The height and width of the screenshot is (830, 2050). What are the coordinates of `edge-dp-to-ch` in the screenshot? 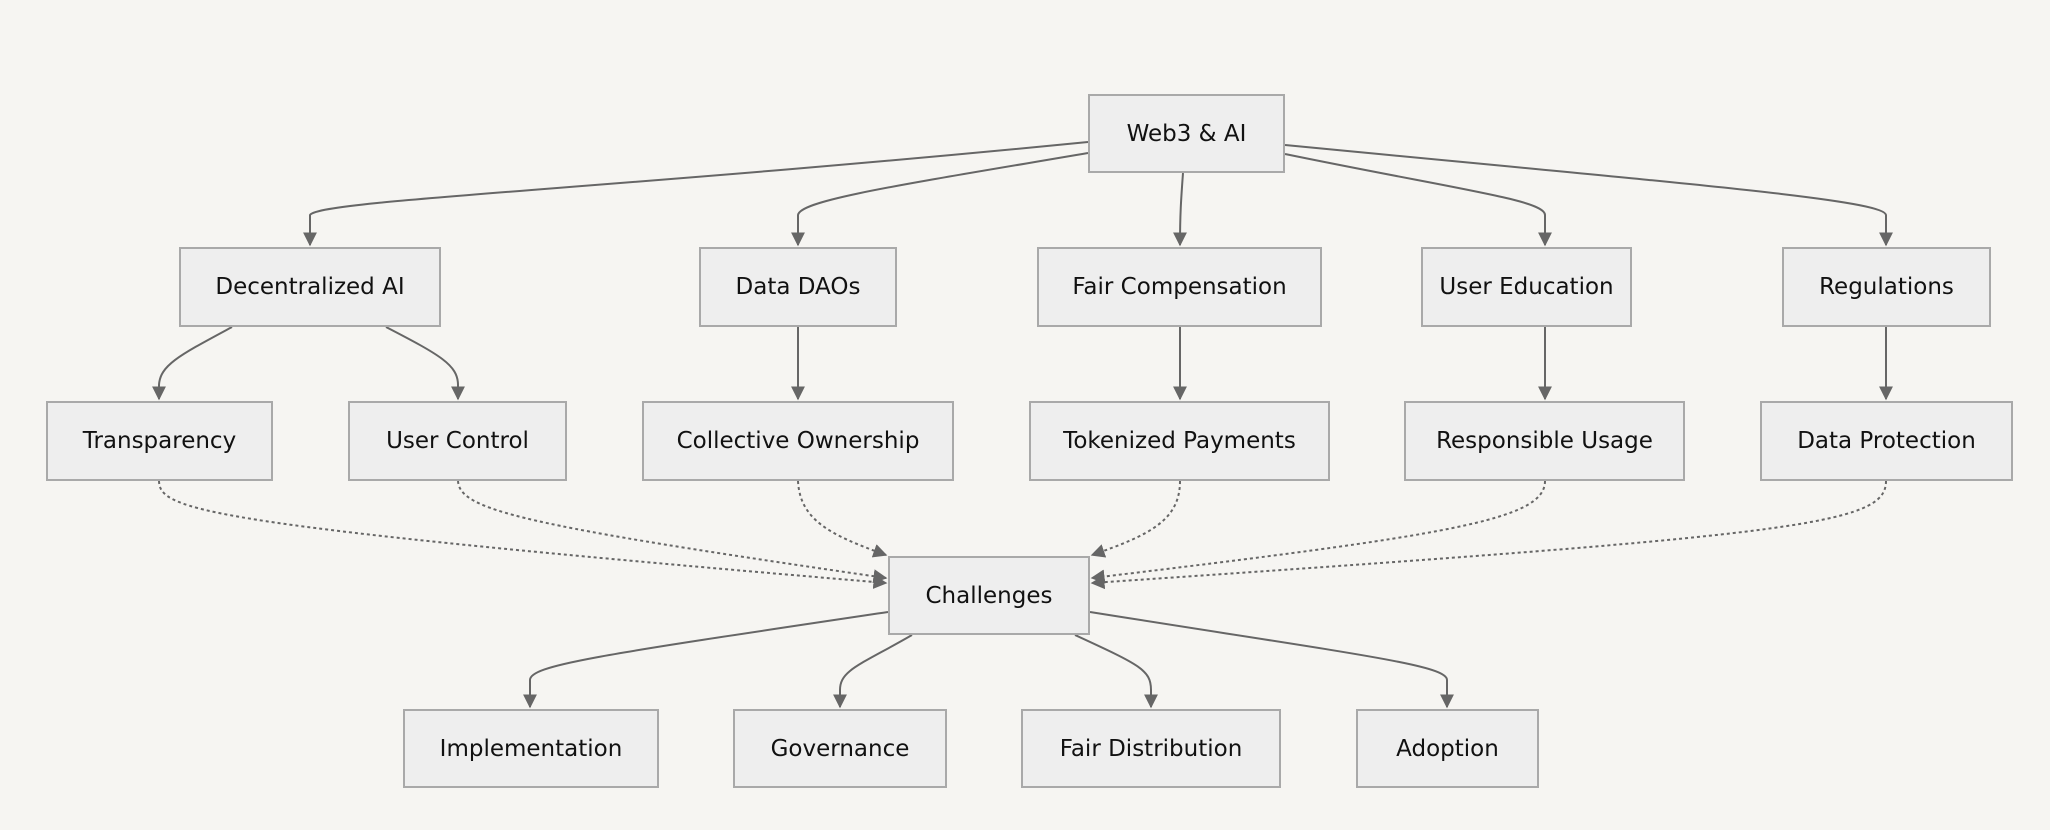 It's located at (1488, 535).